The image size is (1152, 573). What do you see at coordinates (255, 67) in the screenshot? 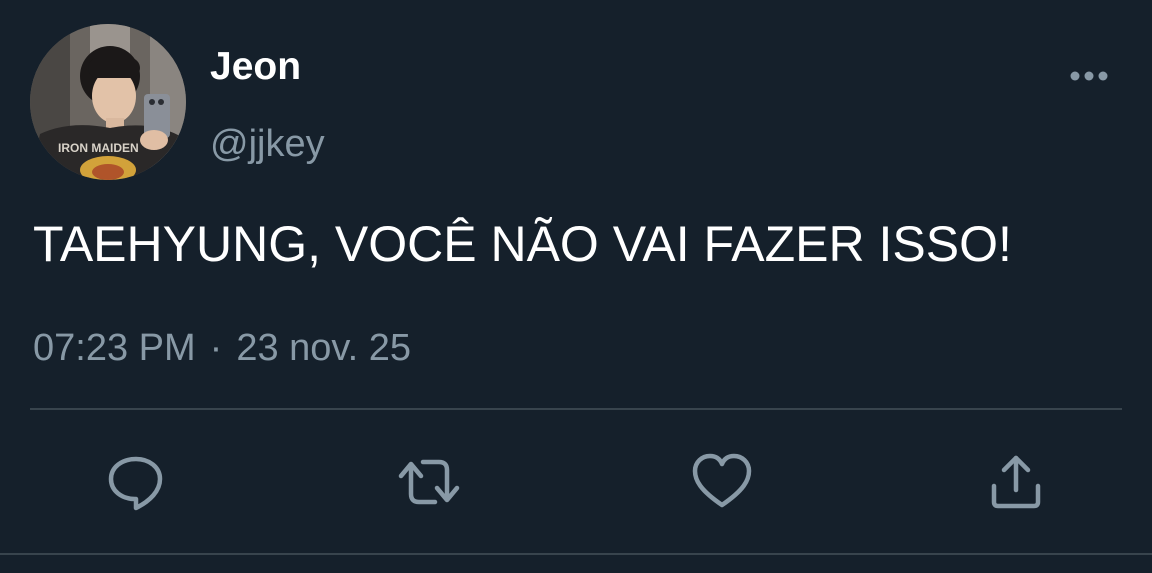
I see `display-name: Jeon` at bounding box center [255, 67].